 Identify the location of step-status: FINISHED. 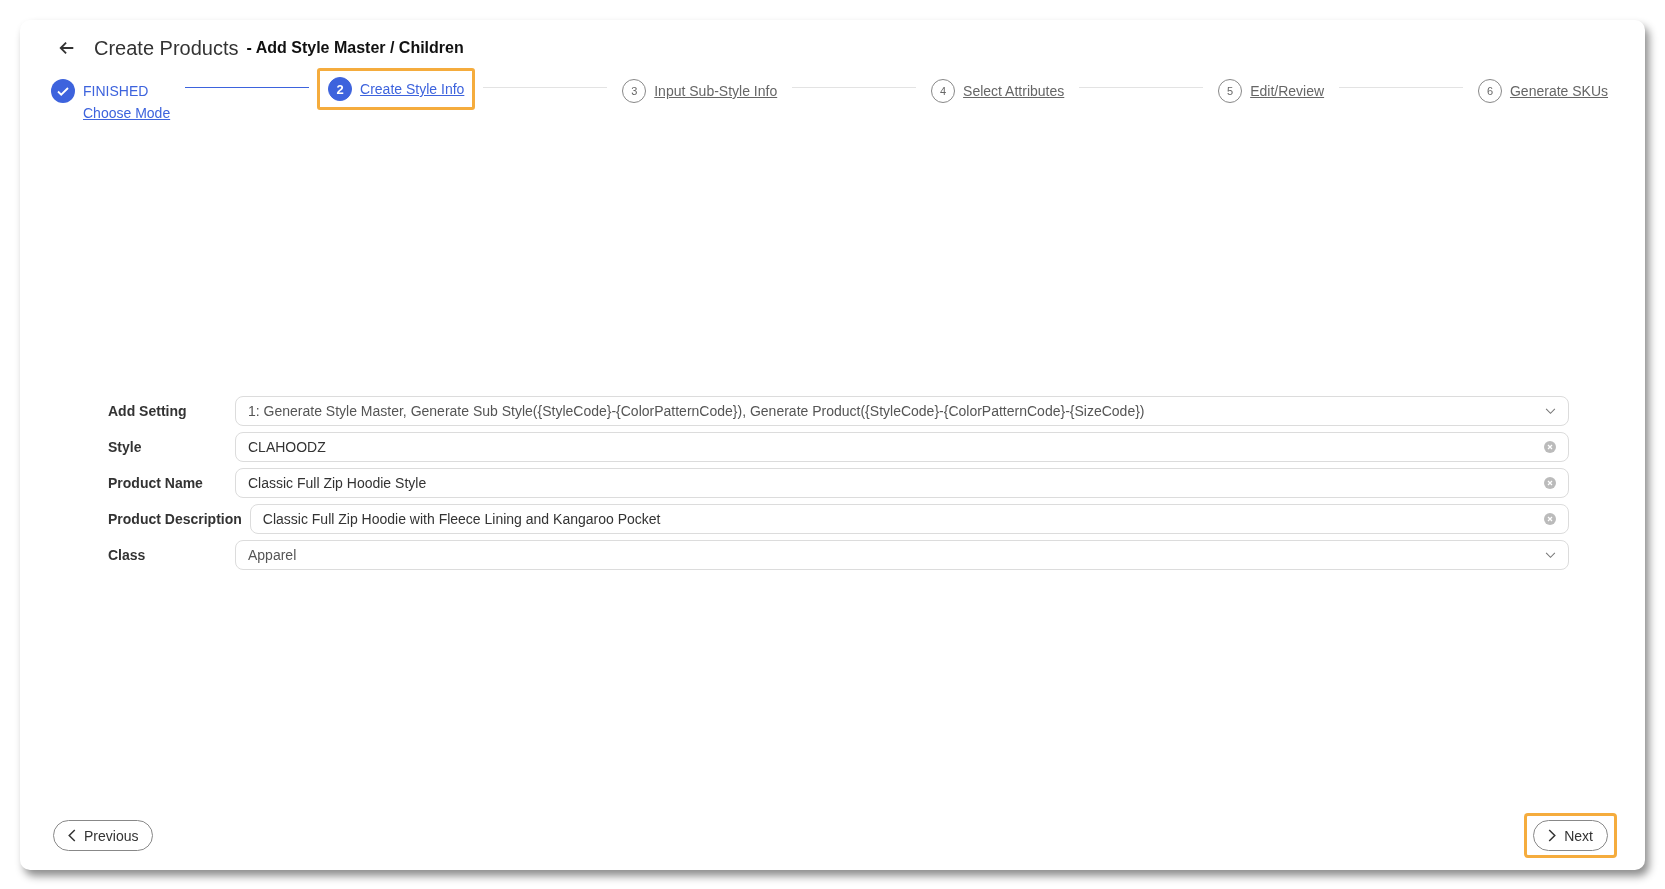
(116, 91).